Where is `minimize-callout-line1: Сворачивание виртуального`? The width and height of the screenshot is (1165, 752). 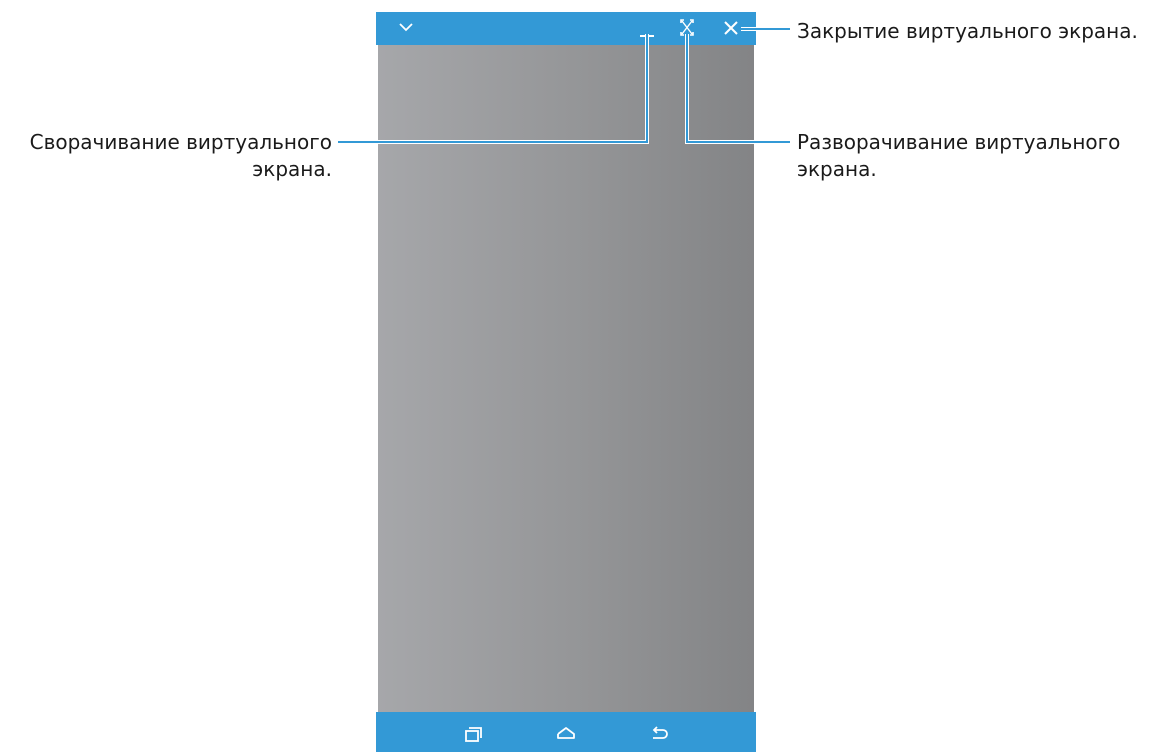 minimize-callout-line1: Сворачивание виртуального is located at coordinates (180, 142).